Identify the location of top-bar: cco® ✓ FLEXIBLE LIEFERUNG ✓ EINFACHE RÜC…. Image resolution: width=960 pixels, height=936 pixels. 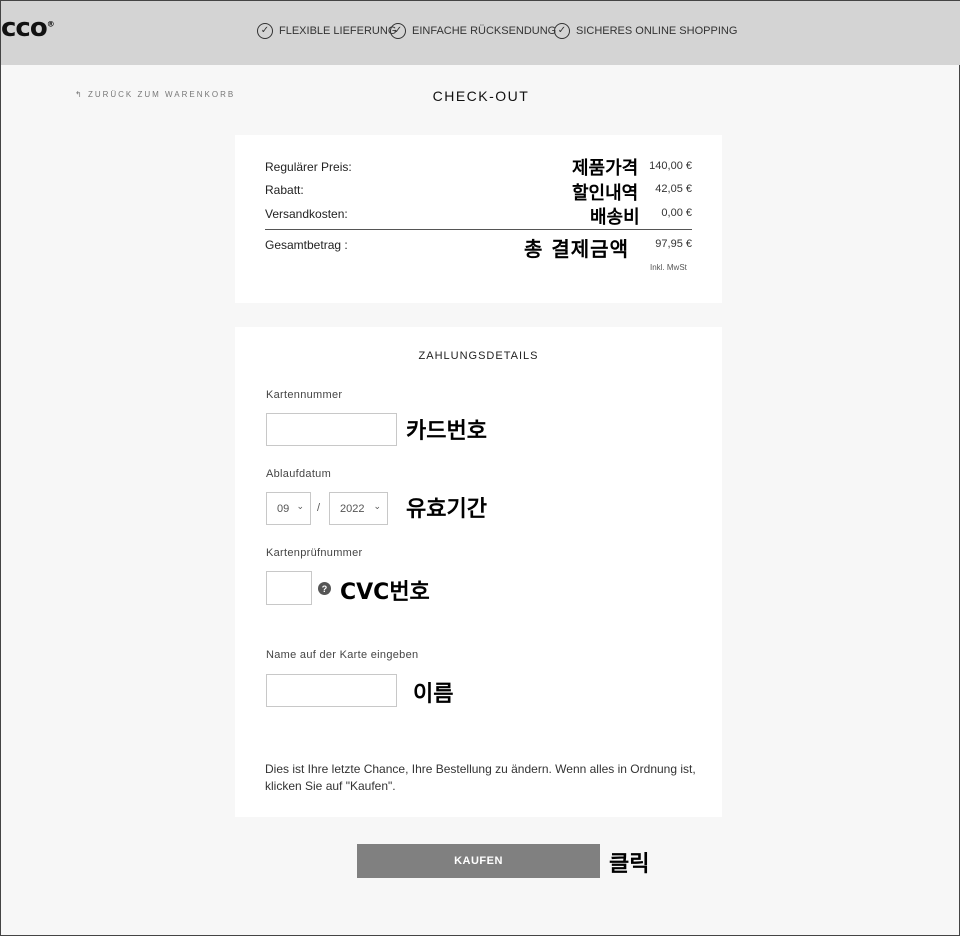
(480, 33).